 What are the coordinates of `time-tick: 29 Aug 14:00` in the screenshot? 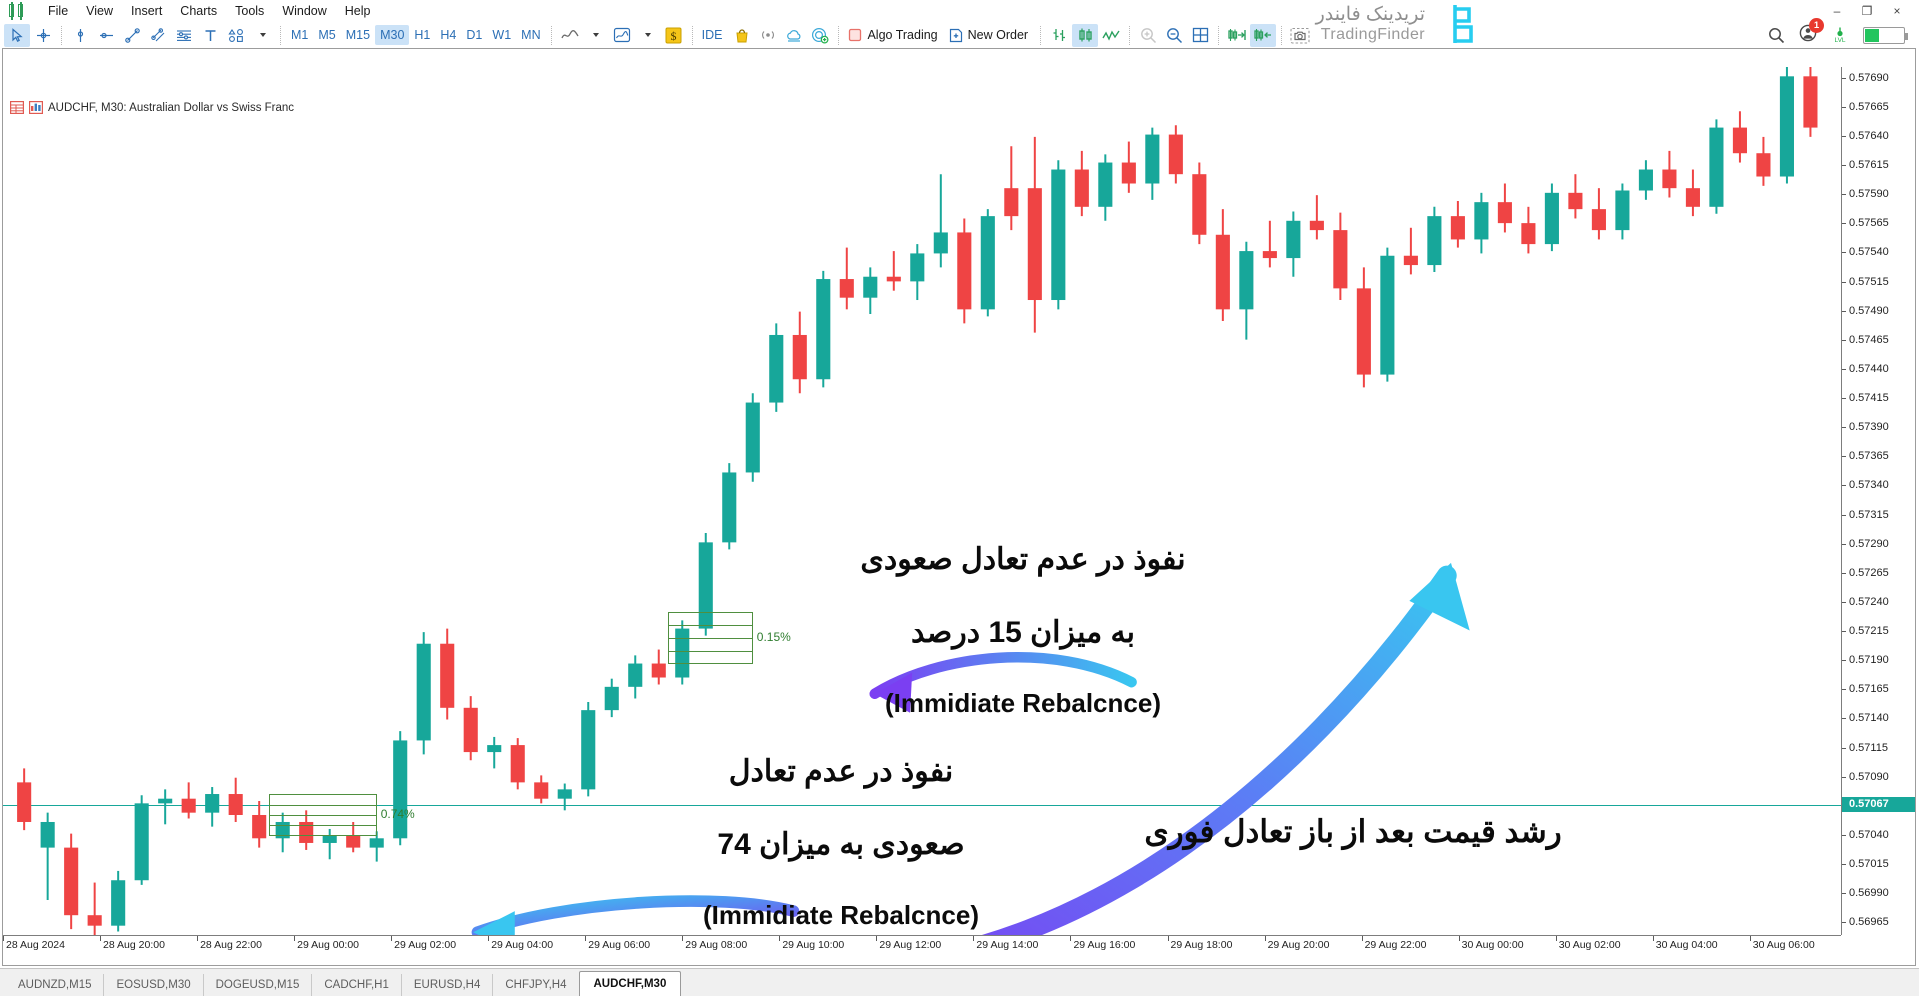 It's located at (1005, 943).